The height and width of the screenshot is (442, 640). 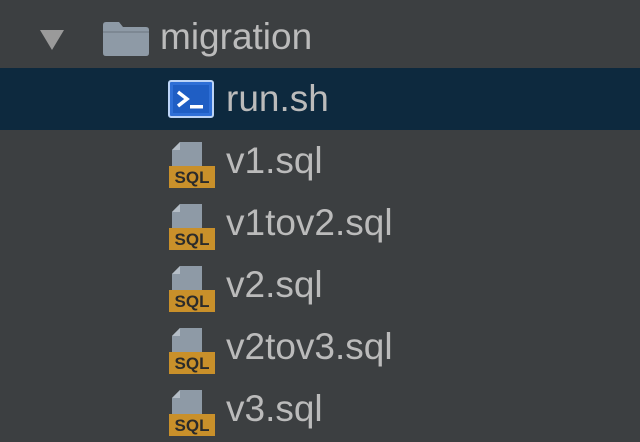 I want to click on file-label: v2tov3.sql, so click(x=309, y=346).